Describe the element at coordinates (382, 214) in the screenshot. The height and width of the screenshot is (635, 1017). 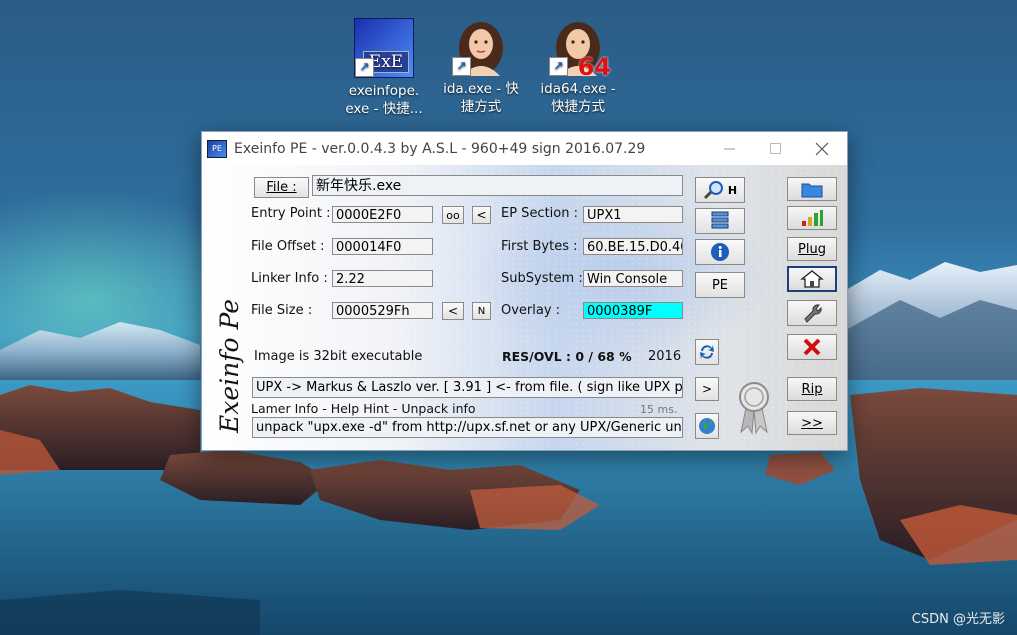
I see `entry-point-field: 0000E2F0` at that location.